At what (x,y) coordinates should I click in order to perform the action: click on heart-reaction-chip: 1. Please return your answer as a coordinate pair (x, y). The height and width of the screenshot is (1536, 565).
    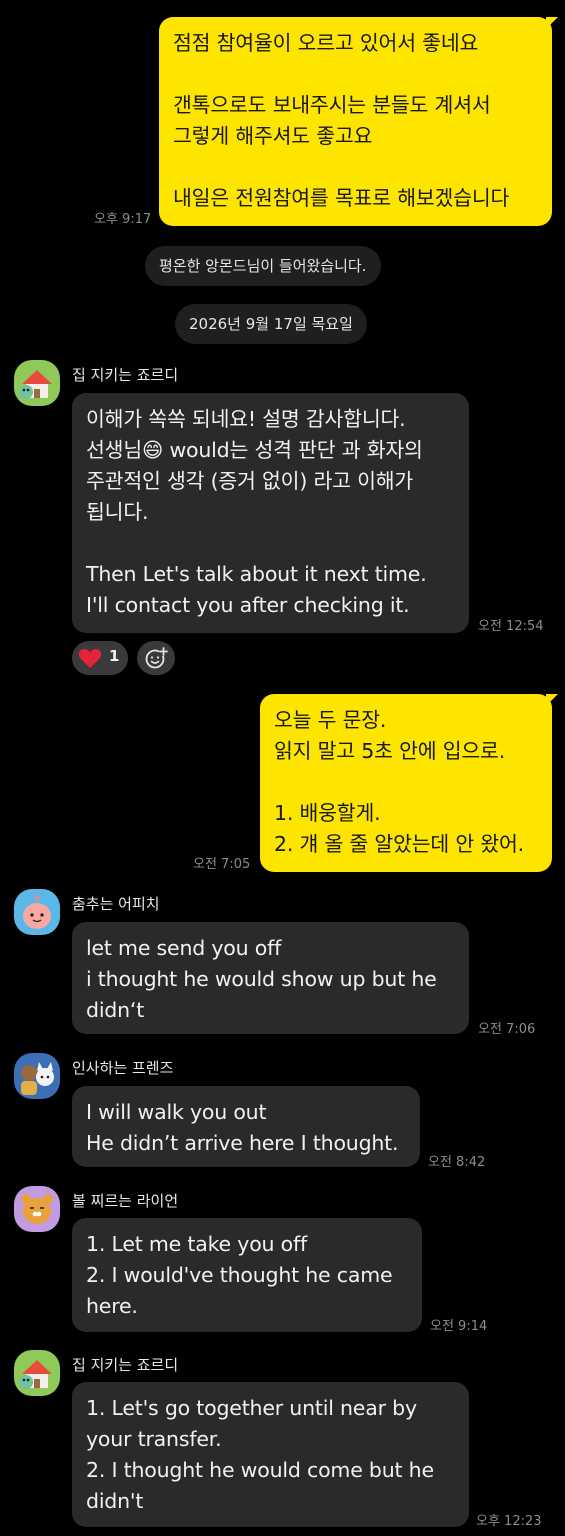
    Looking at the image, I should click on (100, 658).